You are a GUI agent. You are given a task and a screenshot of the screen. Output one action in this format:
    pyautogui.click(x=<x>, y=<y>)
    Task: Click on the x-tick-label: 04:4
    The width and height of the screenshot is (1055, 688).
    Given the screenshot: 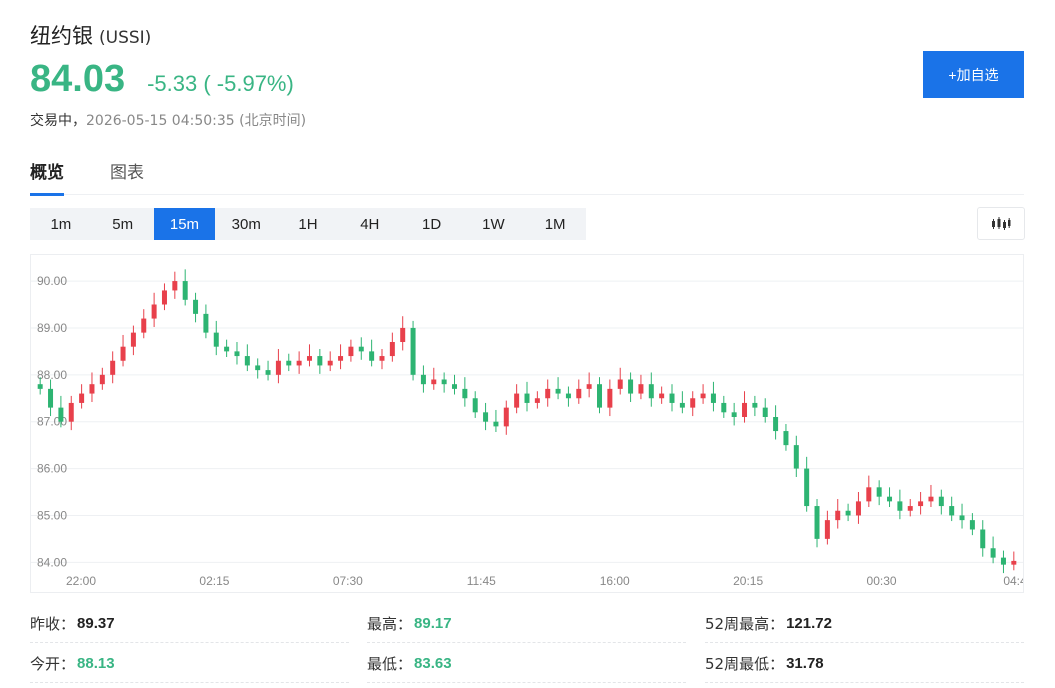 What is the action you would take?
    pyautogui.click(x=1013, y=581)
    